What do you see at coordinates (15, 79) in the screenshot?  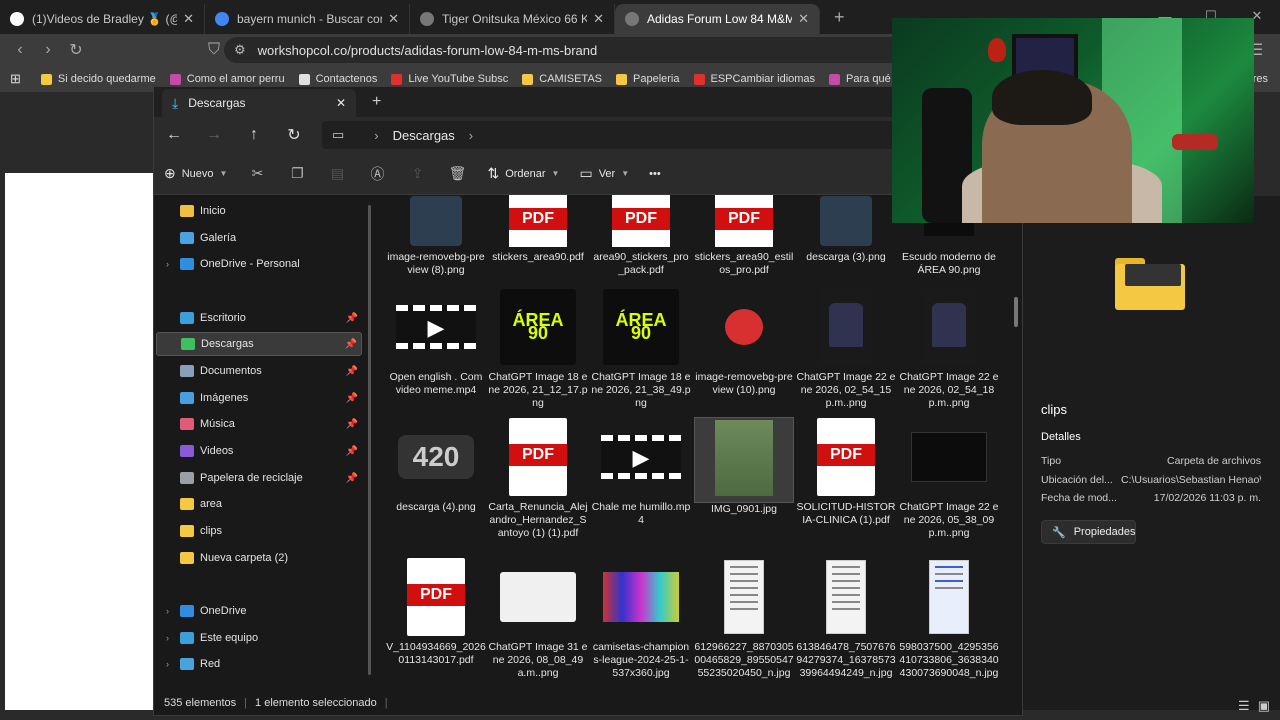 I see `apps-icon: ⊞` at bounding box center [15, 79].